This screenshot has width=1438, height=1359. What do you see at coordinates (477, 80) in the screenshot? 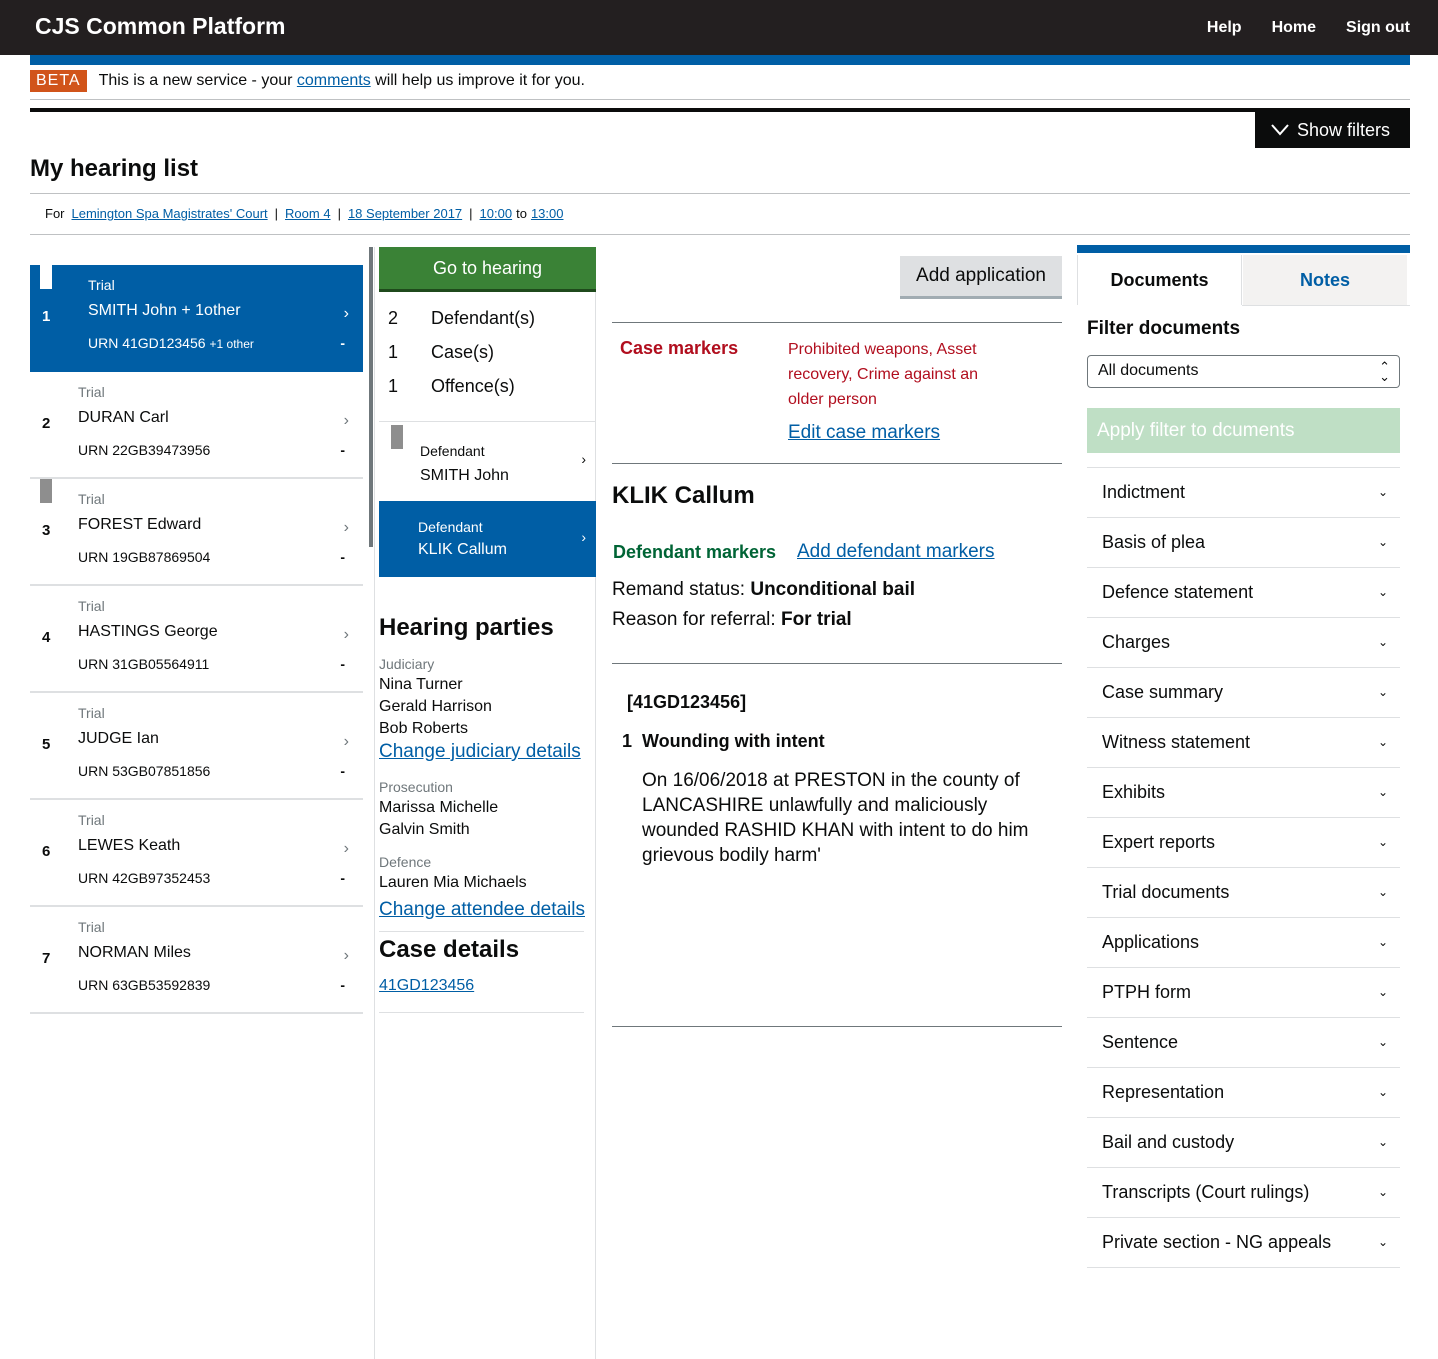
I see `beta-text-after: will help us improve it for you.` at bounding box center [477, 80].